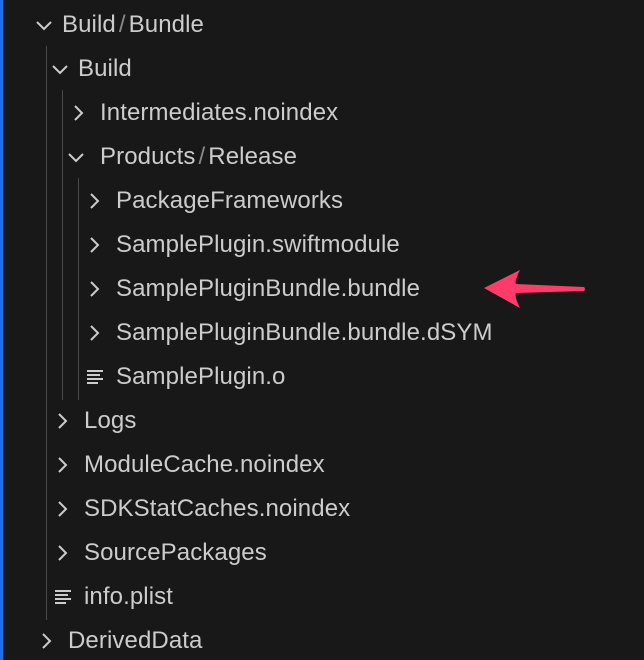 This screenshot has height=660, width=644. Describe the element at coordinates (133, 24) in the screenshot. I see `tree-item-label: Build / Bundle` at that location.